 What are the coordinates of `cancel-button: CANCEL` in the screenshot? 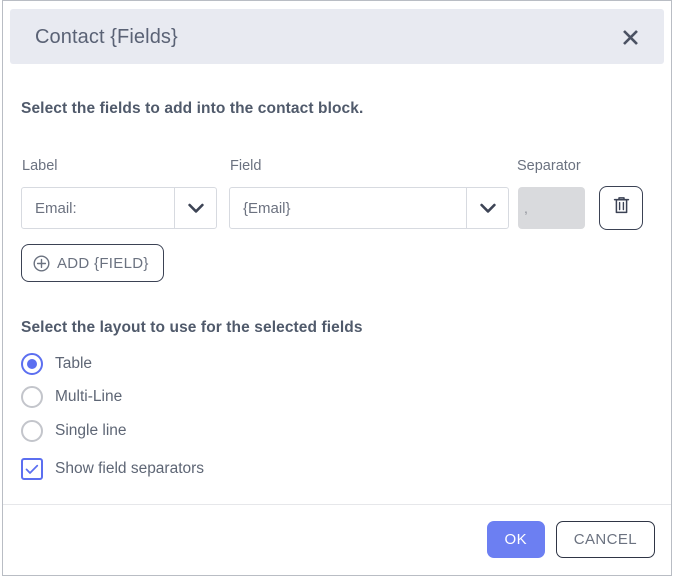 It's located at (605, 539).